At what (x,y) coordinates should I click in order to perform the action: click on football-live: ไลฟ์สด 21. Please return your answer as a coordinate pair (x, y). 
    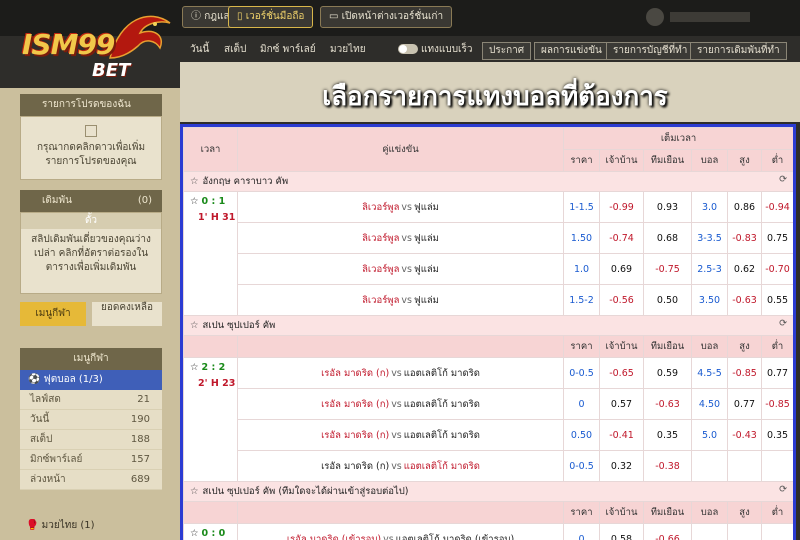
    Looking at the image, I should click on (91, 400).